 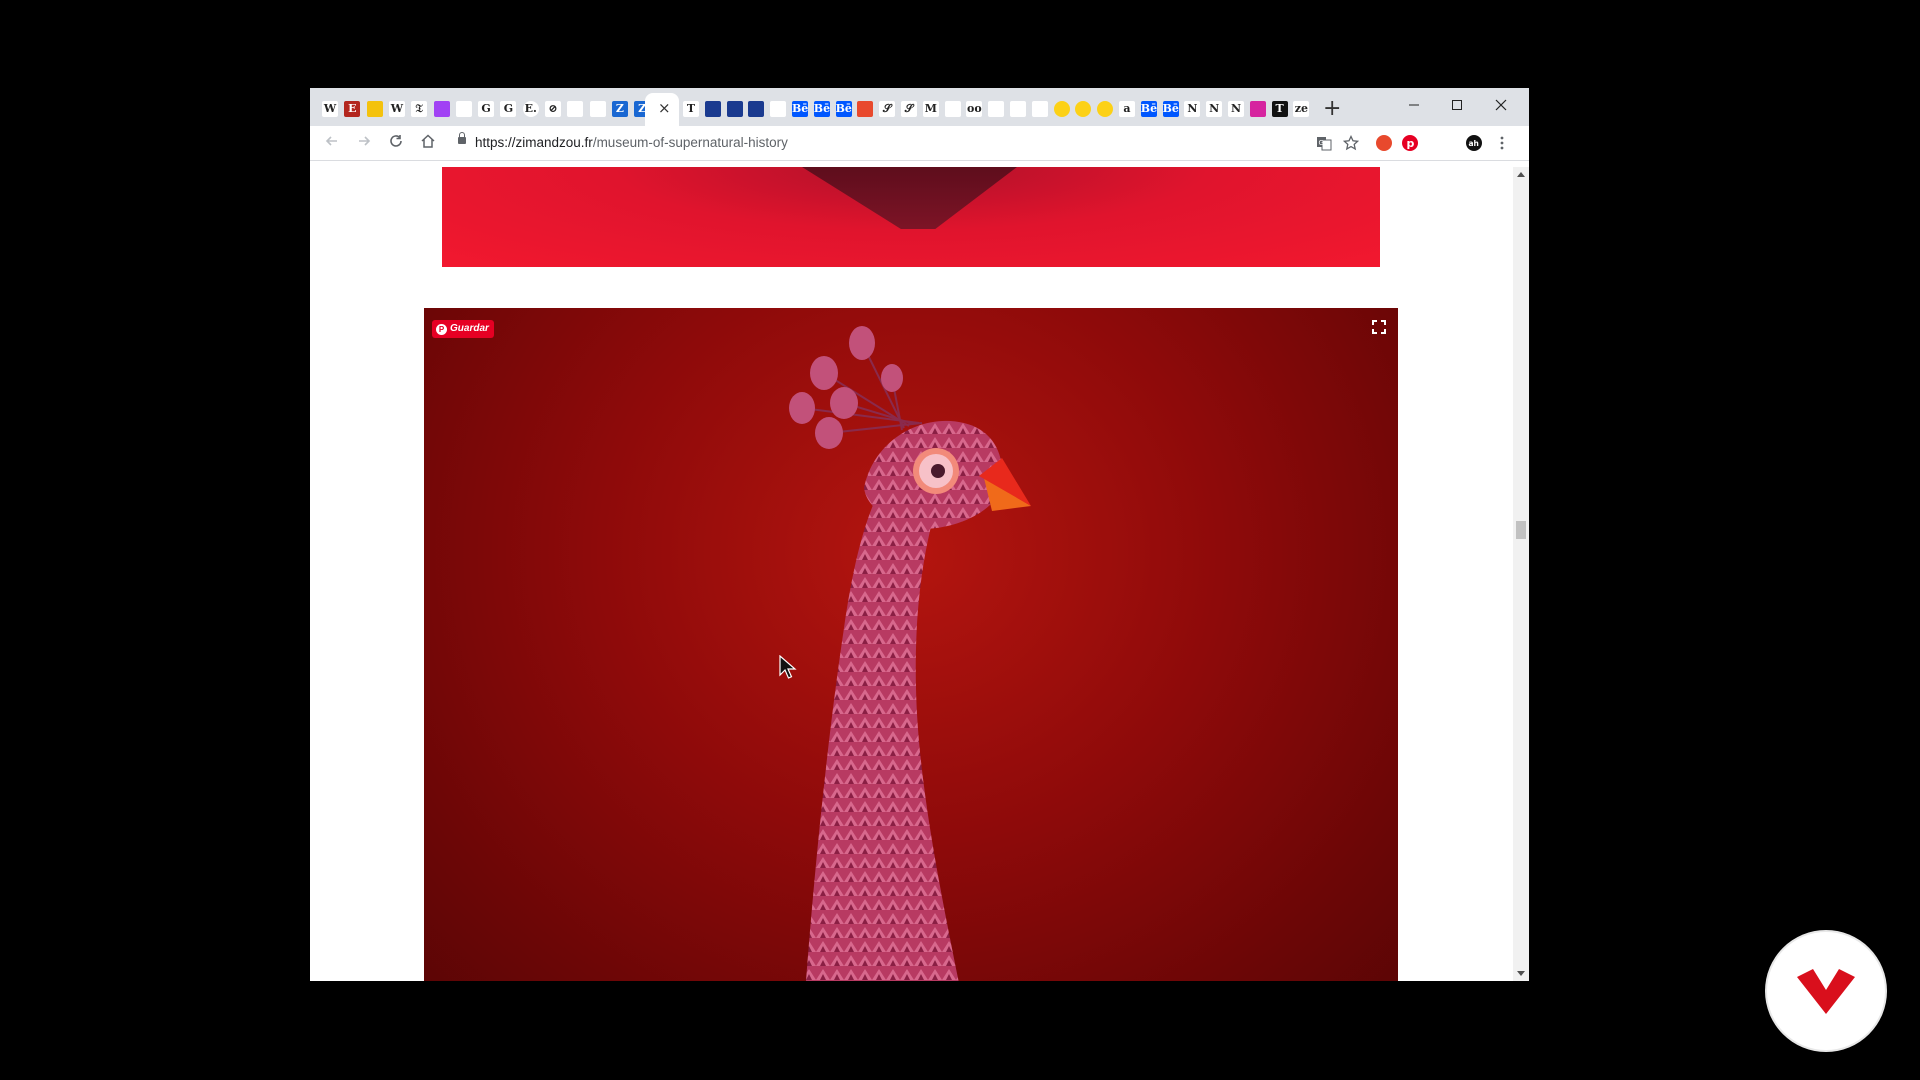 What do you see at coordinates (1351, 142) in the screenshot?
I see `bookmark-star-icon` at bounding box center [1351, 142].